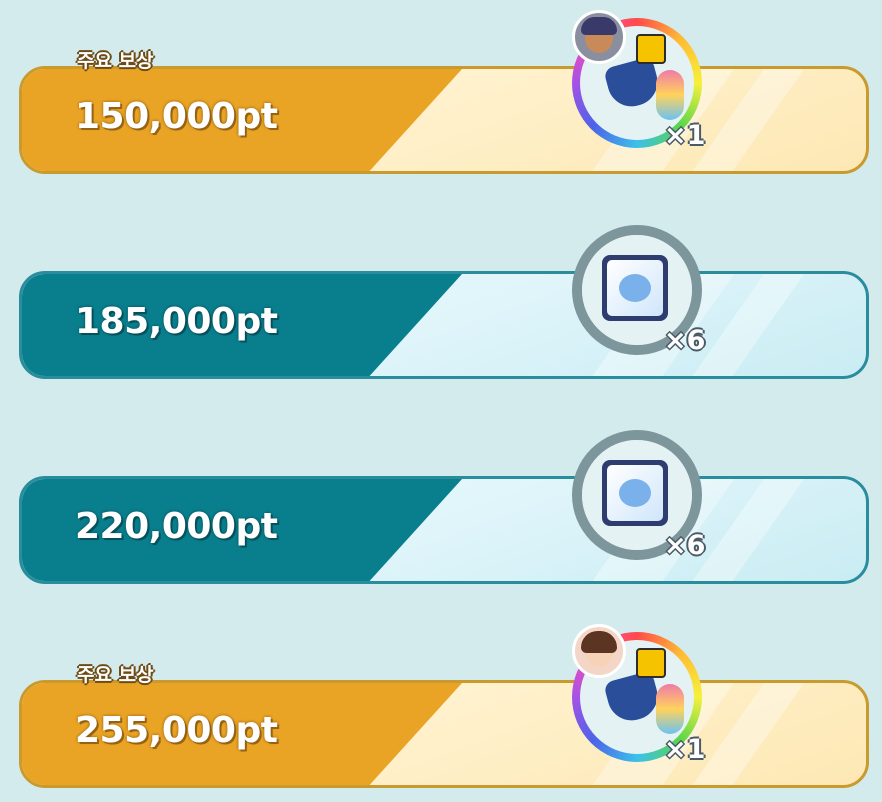 The width and height of the screenshot is (882, 802). Describe the element at coordinates (176, 730) in the screenshot. I see `points-threshold: 255,000pt` at that location.